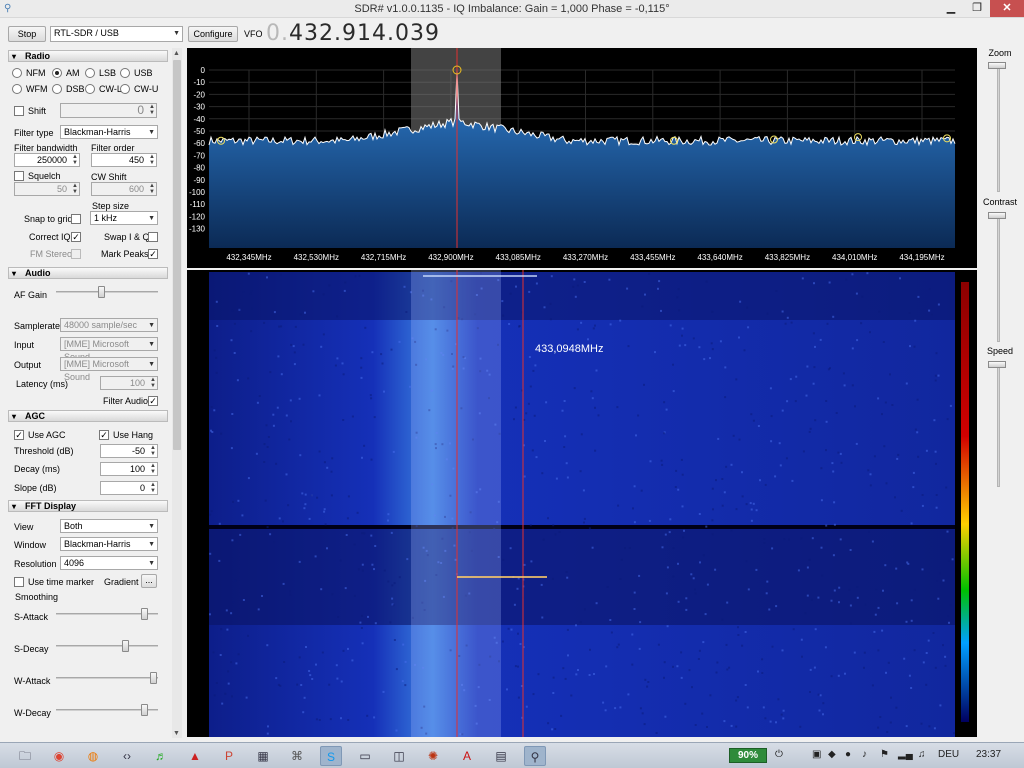  Describe the element at coordinates (124, 160) in the screenshot. I see `filter-order-input: 450 ▲ ▼` at that location.